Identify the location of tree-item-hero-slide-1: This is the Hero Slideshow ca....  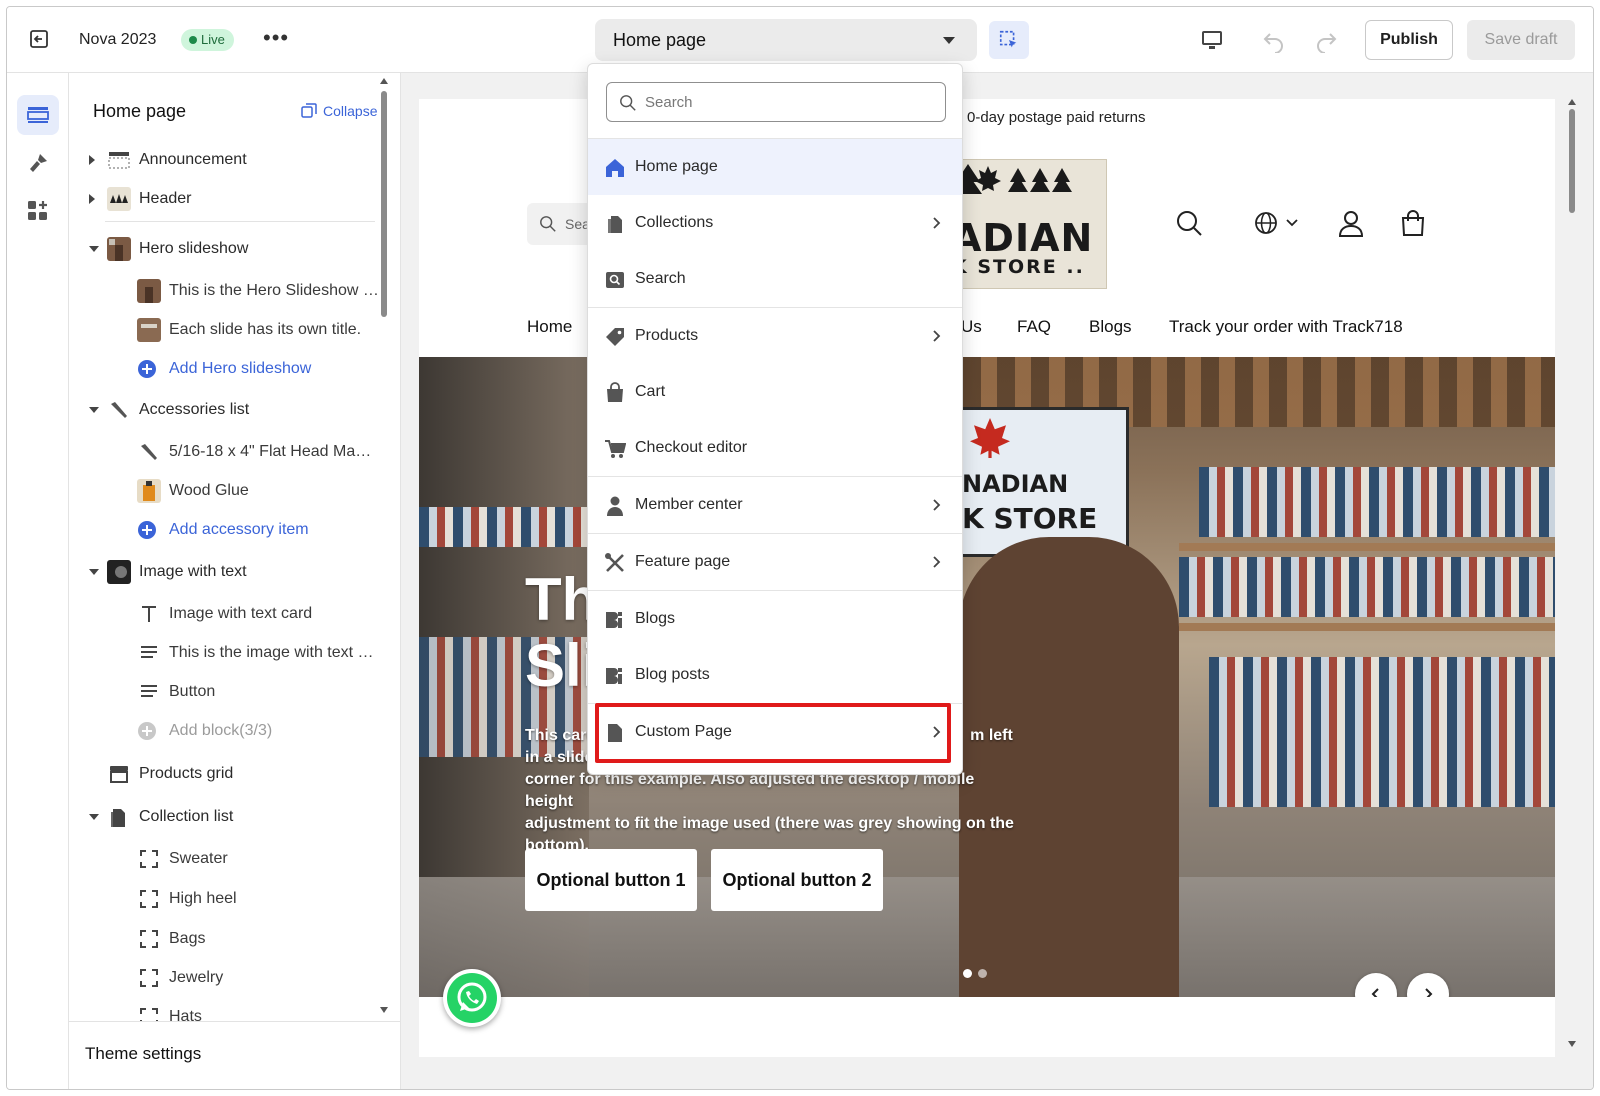
(228, 291).